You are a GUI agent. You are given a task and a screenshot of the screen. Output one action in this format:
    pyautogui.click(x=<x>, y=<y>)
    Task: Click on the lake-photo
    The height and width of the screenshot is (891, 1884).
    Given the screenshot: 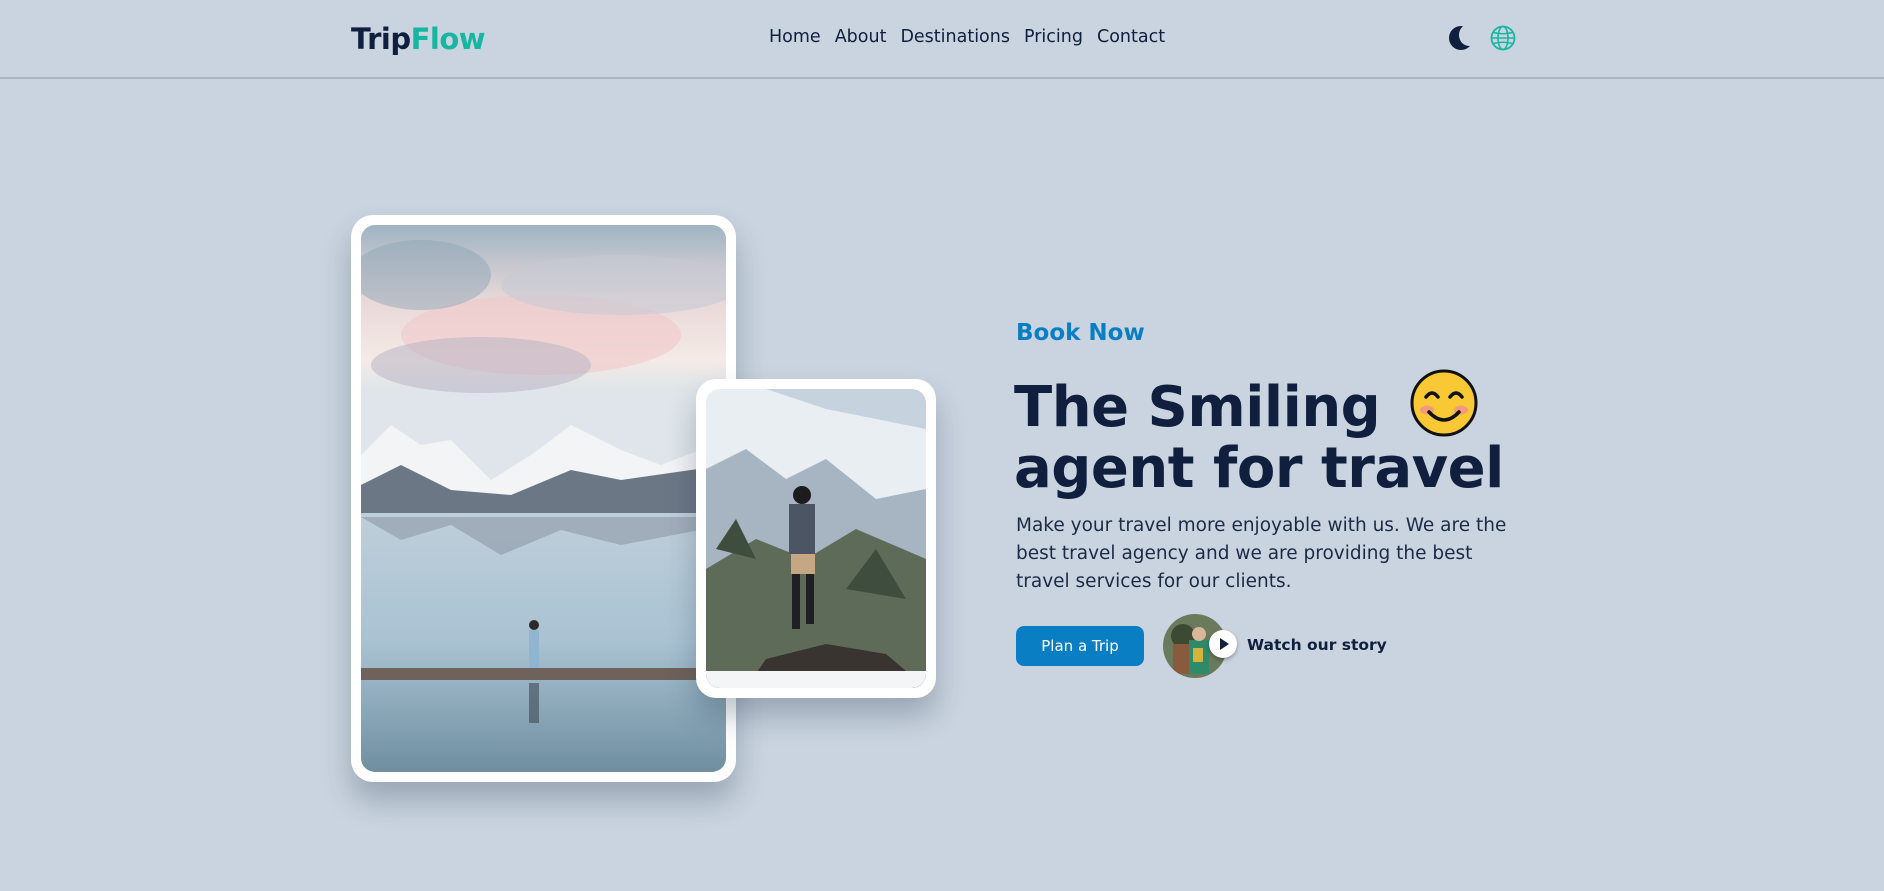 What is the action you would take?
    pyautogui.click(x=543, y=498)
    